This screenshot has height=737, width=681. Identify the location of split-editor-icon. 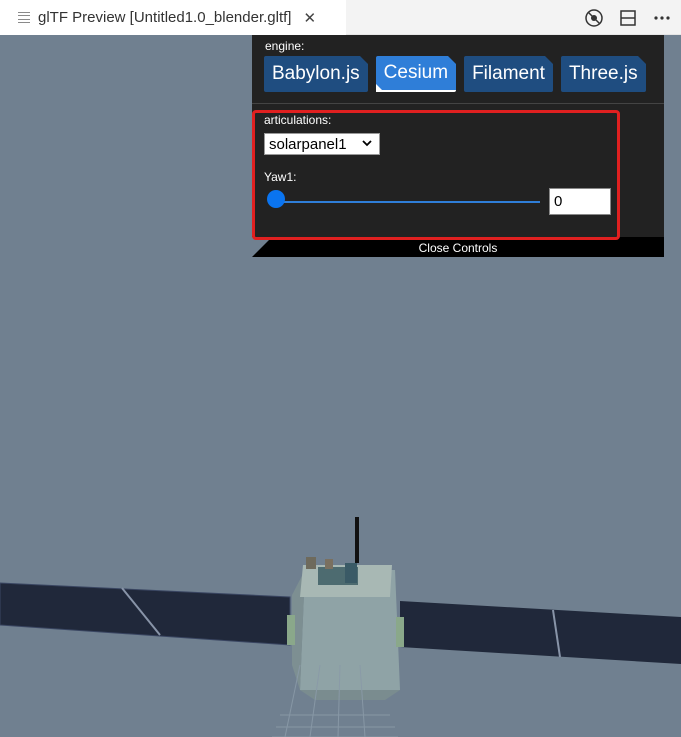
(628, 18).